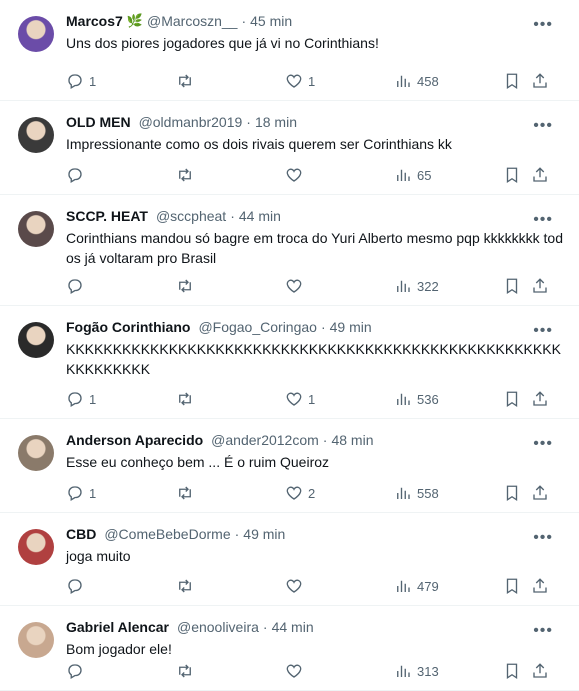 The image size is (579, 691). What do you see at coordinates (416, 286) in the screenshot?
I see `views-button: 322` at bounding box center [416, 286].